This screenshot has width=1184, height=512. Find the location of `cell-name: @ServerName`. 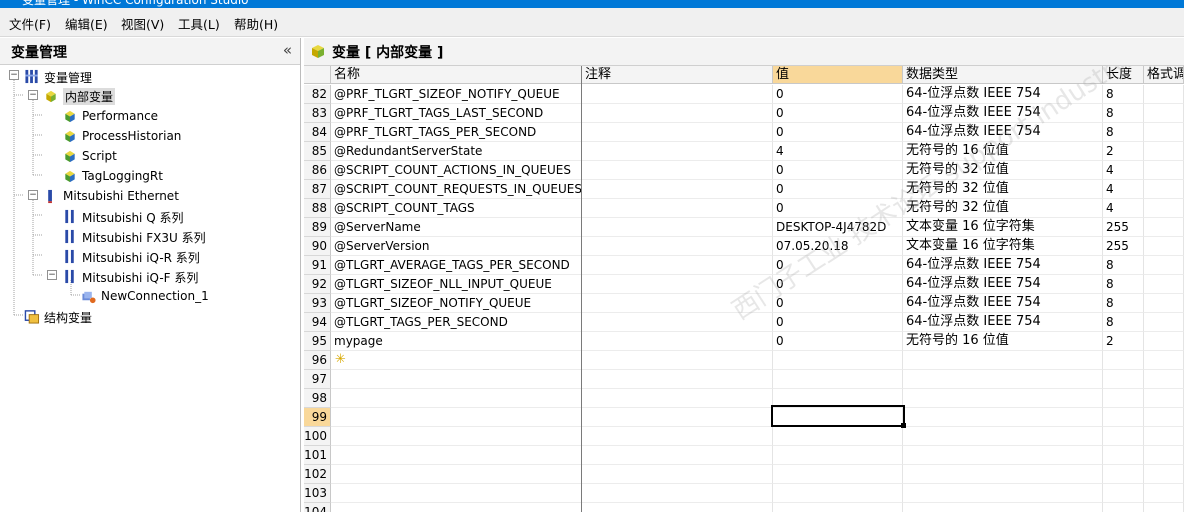

cell-name: @ServerName is located at coordinates (456, 227).